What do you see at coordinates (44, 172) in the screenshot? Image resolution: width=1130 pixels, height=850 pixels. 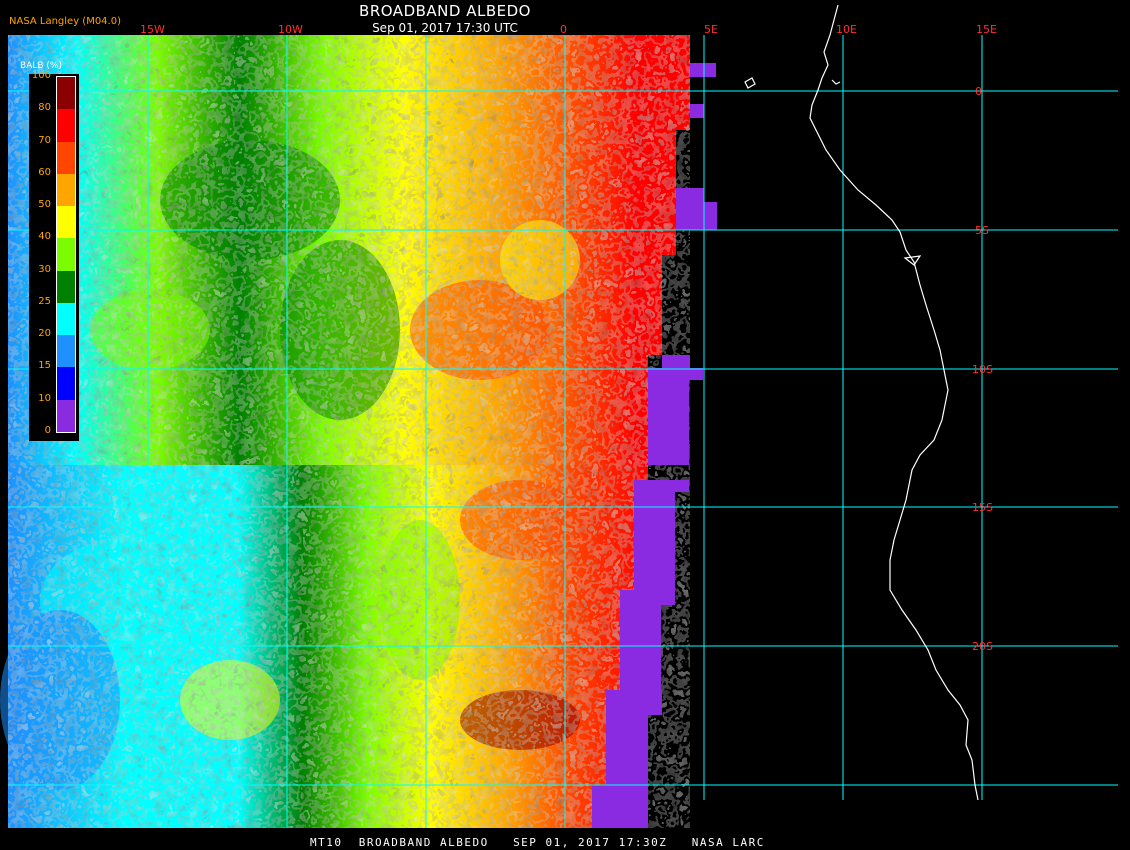 I see `legend-label: 60` at bounding box center [44, 172].